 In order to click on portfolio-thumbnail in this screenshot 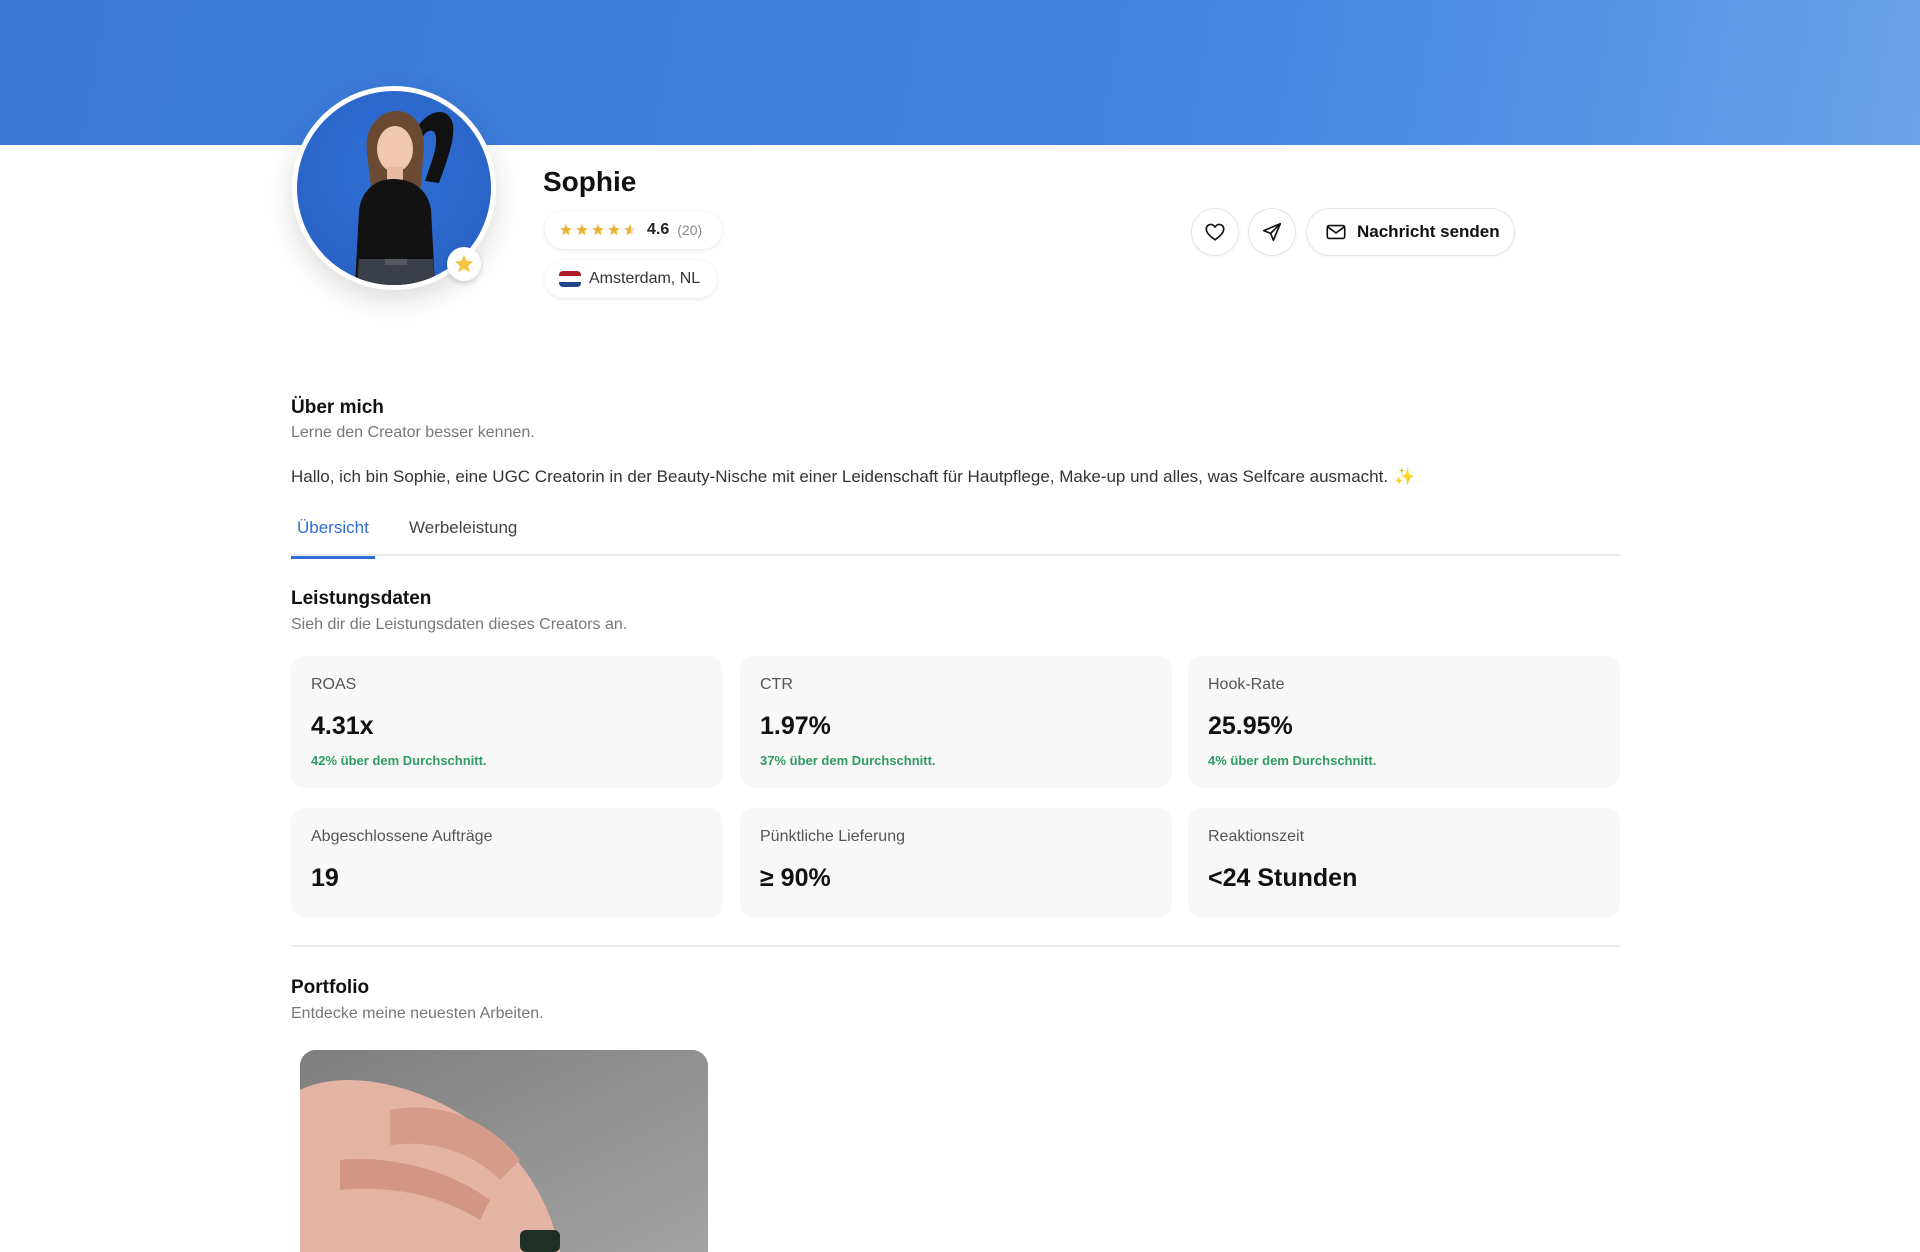, I will do `click(504, 1151)`.